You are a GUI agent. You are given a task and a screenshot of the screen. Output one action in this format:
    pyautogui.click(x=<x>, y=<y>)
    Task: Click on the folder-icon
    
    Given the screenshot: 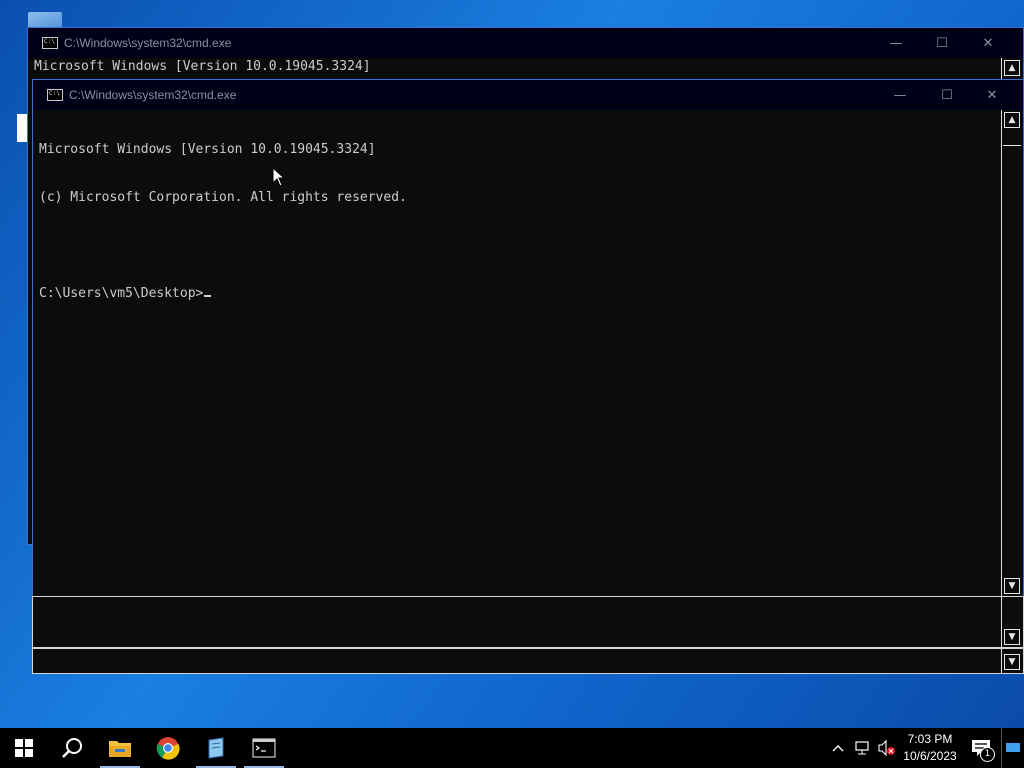 What is the action you would take?
    pyautogui.click(x=120, y=749)
    